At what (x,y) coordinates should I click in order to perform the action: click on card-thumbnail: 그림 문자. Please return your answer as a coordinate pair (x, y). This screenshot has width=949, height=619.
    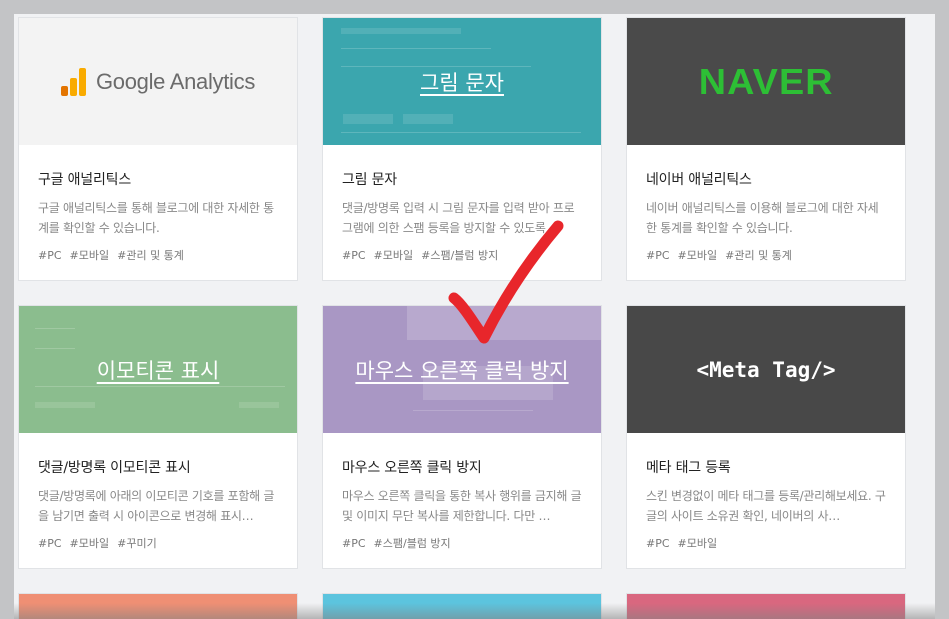
    Looking at the image, I should click on (462, 81).